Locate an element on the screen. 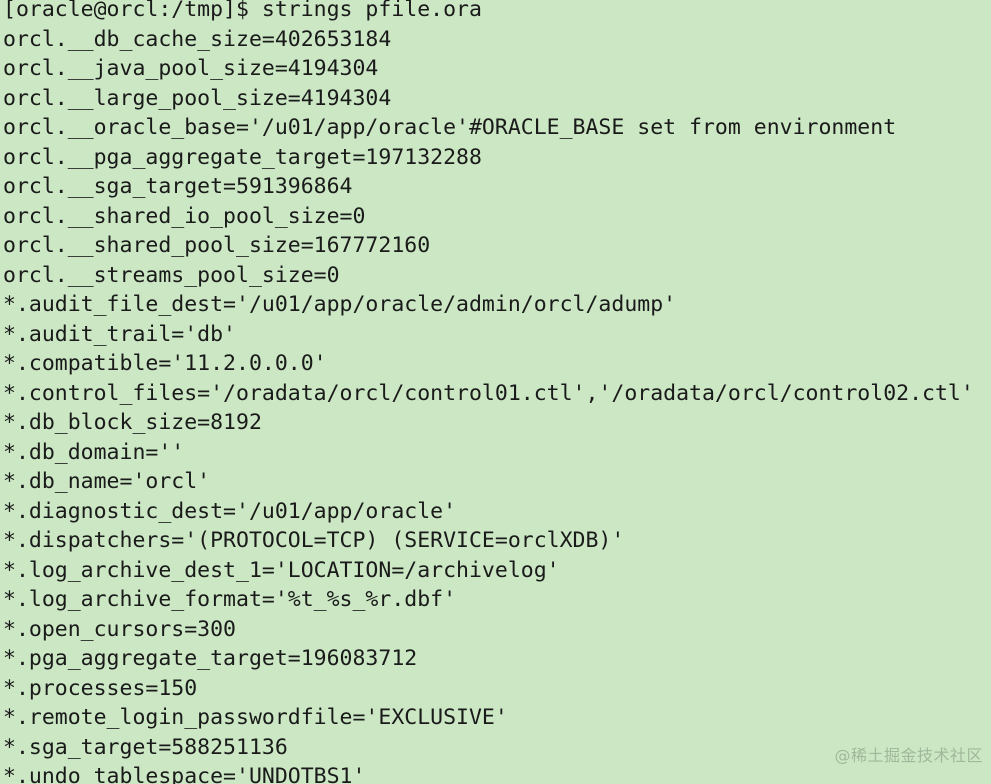  terminal-output-line: orcl.__large_pool_size=4194304 is located at coordinates (197, 98).